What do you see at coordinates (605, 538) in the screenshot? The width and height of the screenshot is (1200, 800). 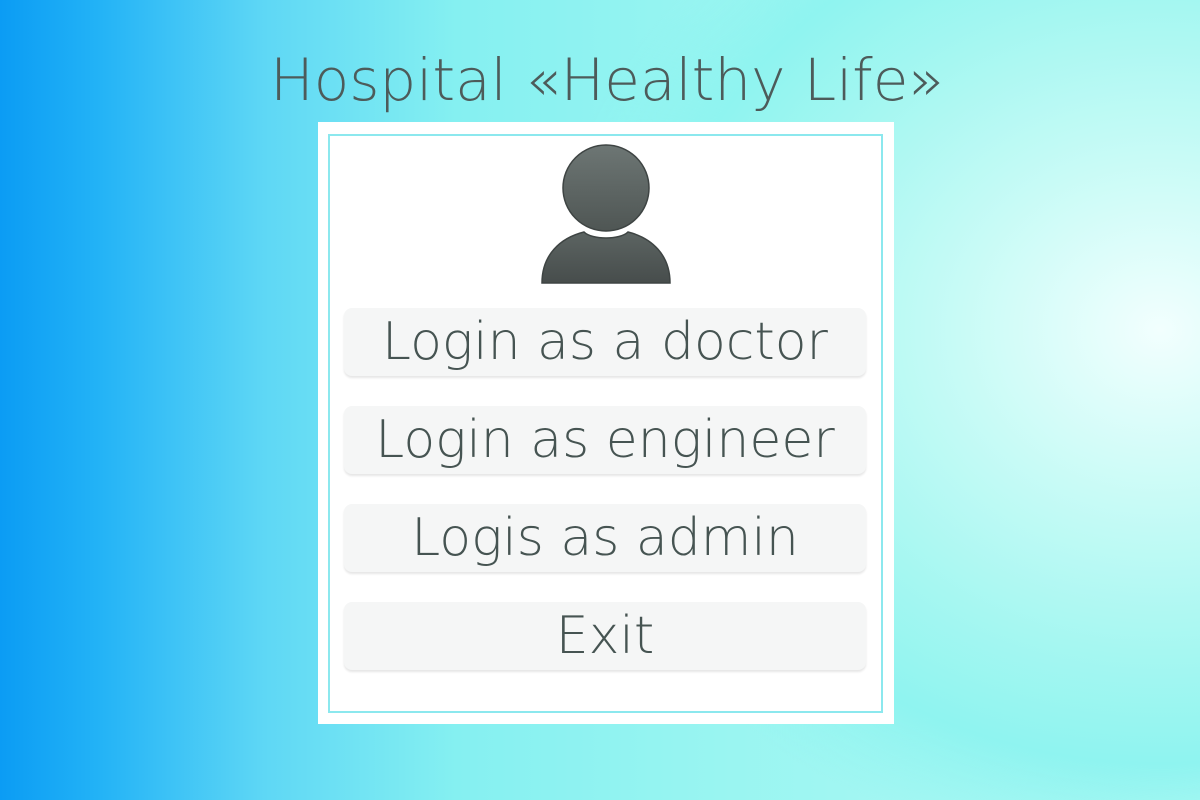 I see `login-admin-button: Logis as admin` at bounding box center [605, 538].